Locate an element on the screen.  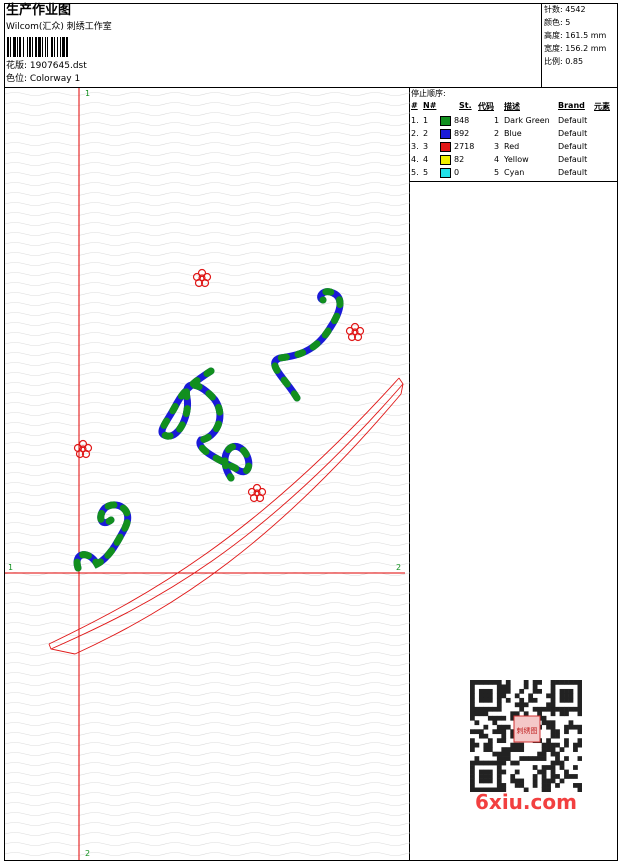
col-index: # is located at coordinates (414, 105).